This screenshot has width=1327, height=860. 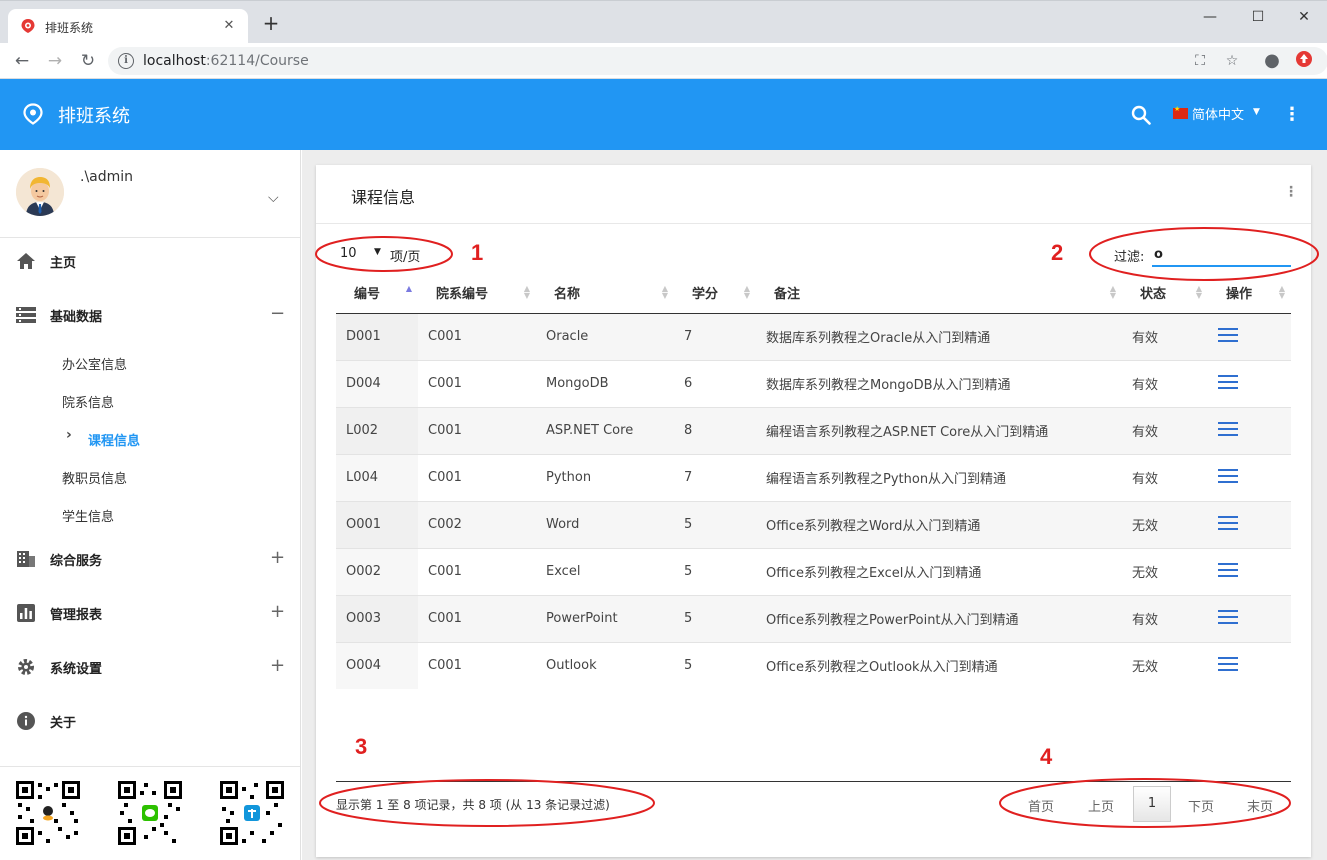 I want to click on alipay-qr-code, so click(x=252, y=813).